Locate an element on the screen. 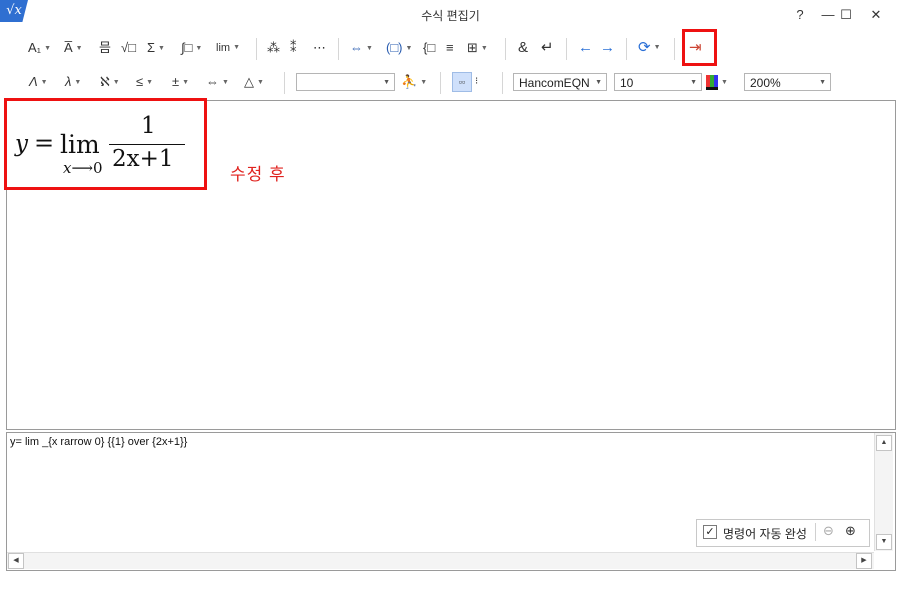 This screenshot has height=597, width=901. autocomplete-checkbox: ✓ is located at coordinates (710, 532).